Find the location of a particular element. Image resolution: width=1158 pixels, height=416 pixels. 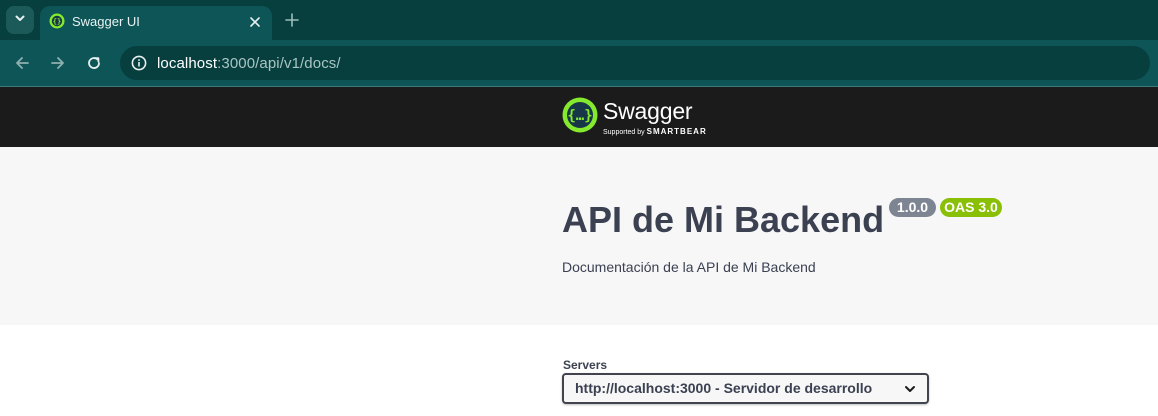

tab-search-button is located at coordinates (20, 20).